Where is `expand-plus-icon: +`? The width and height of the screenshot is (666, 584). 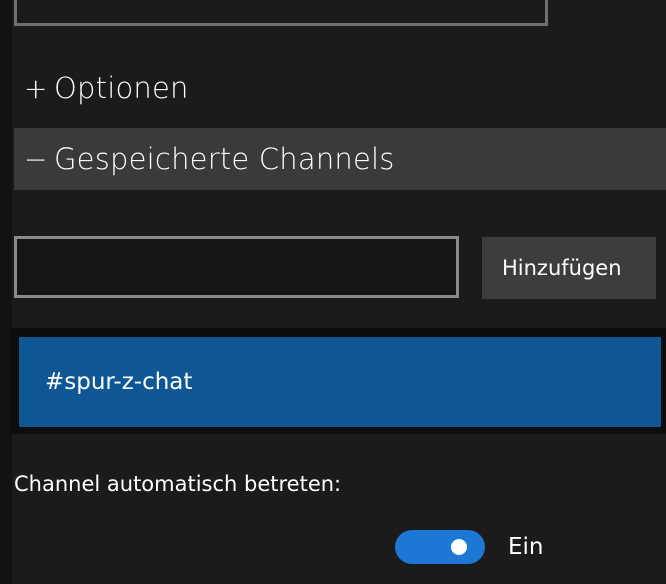 expand-plus-icon: + is located at coordinates (36, 88).